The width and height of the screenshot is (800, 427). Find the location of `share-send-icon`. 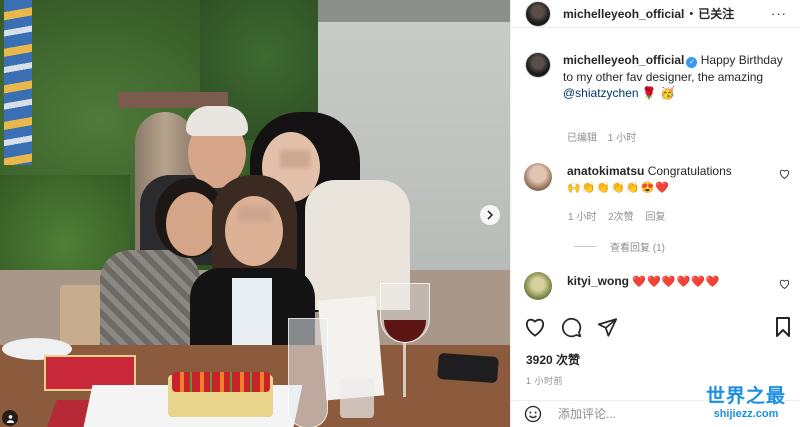

share-send-icon is located at coordinates (607, 327).